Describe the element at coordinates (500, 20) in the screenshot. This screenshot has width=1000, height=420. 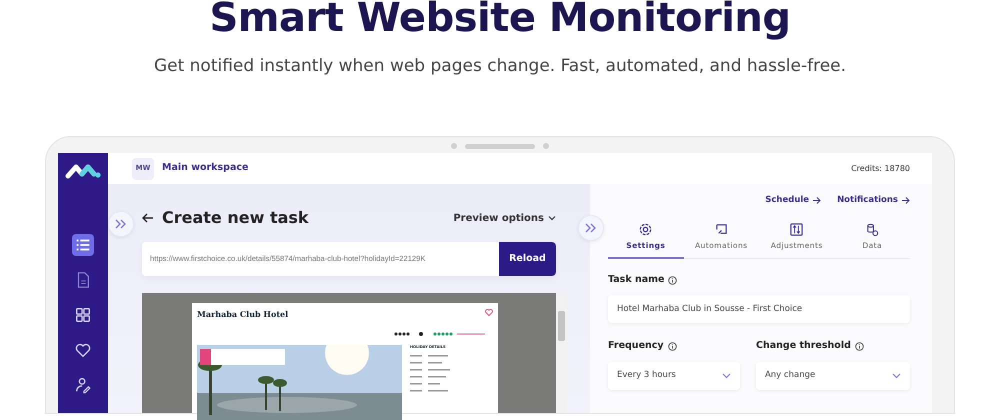
I see `hero-title: Smart Website Monitoring` at that location.